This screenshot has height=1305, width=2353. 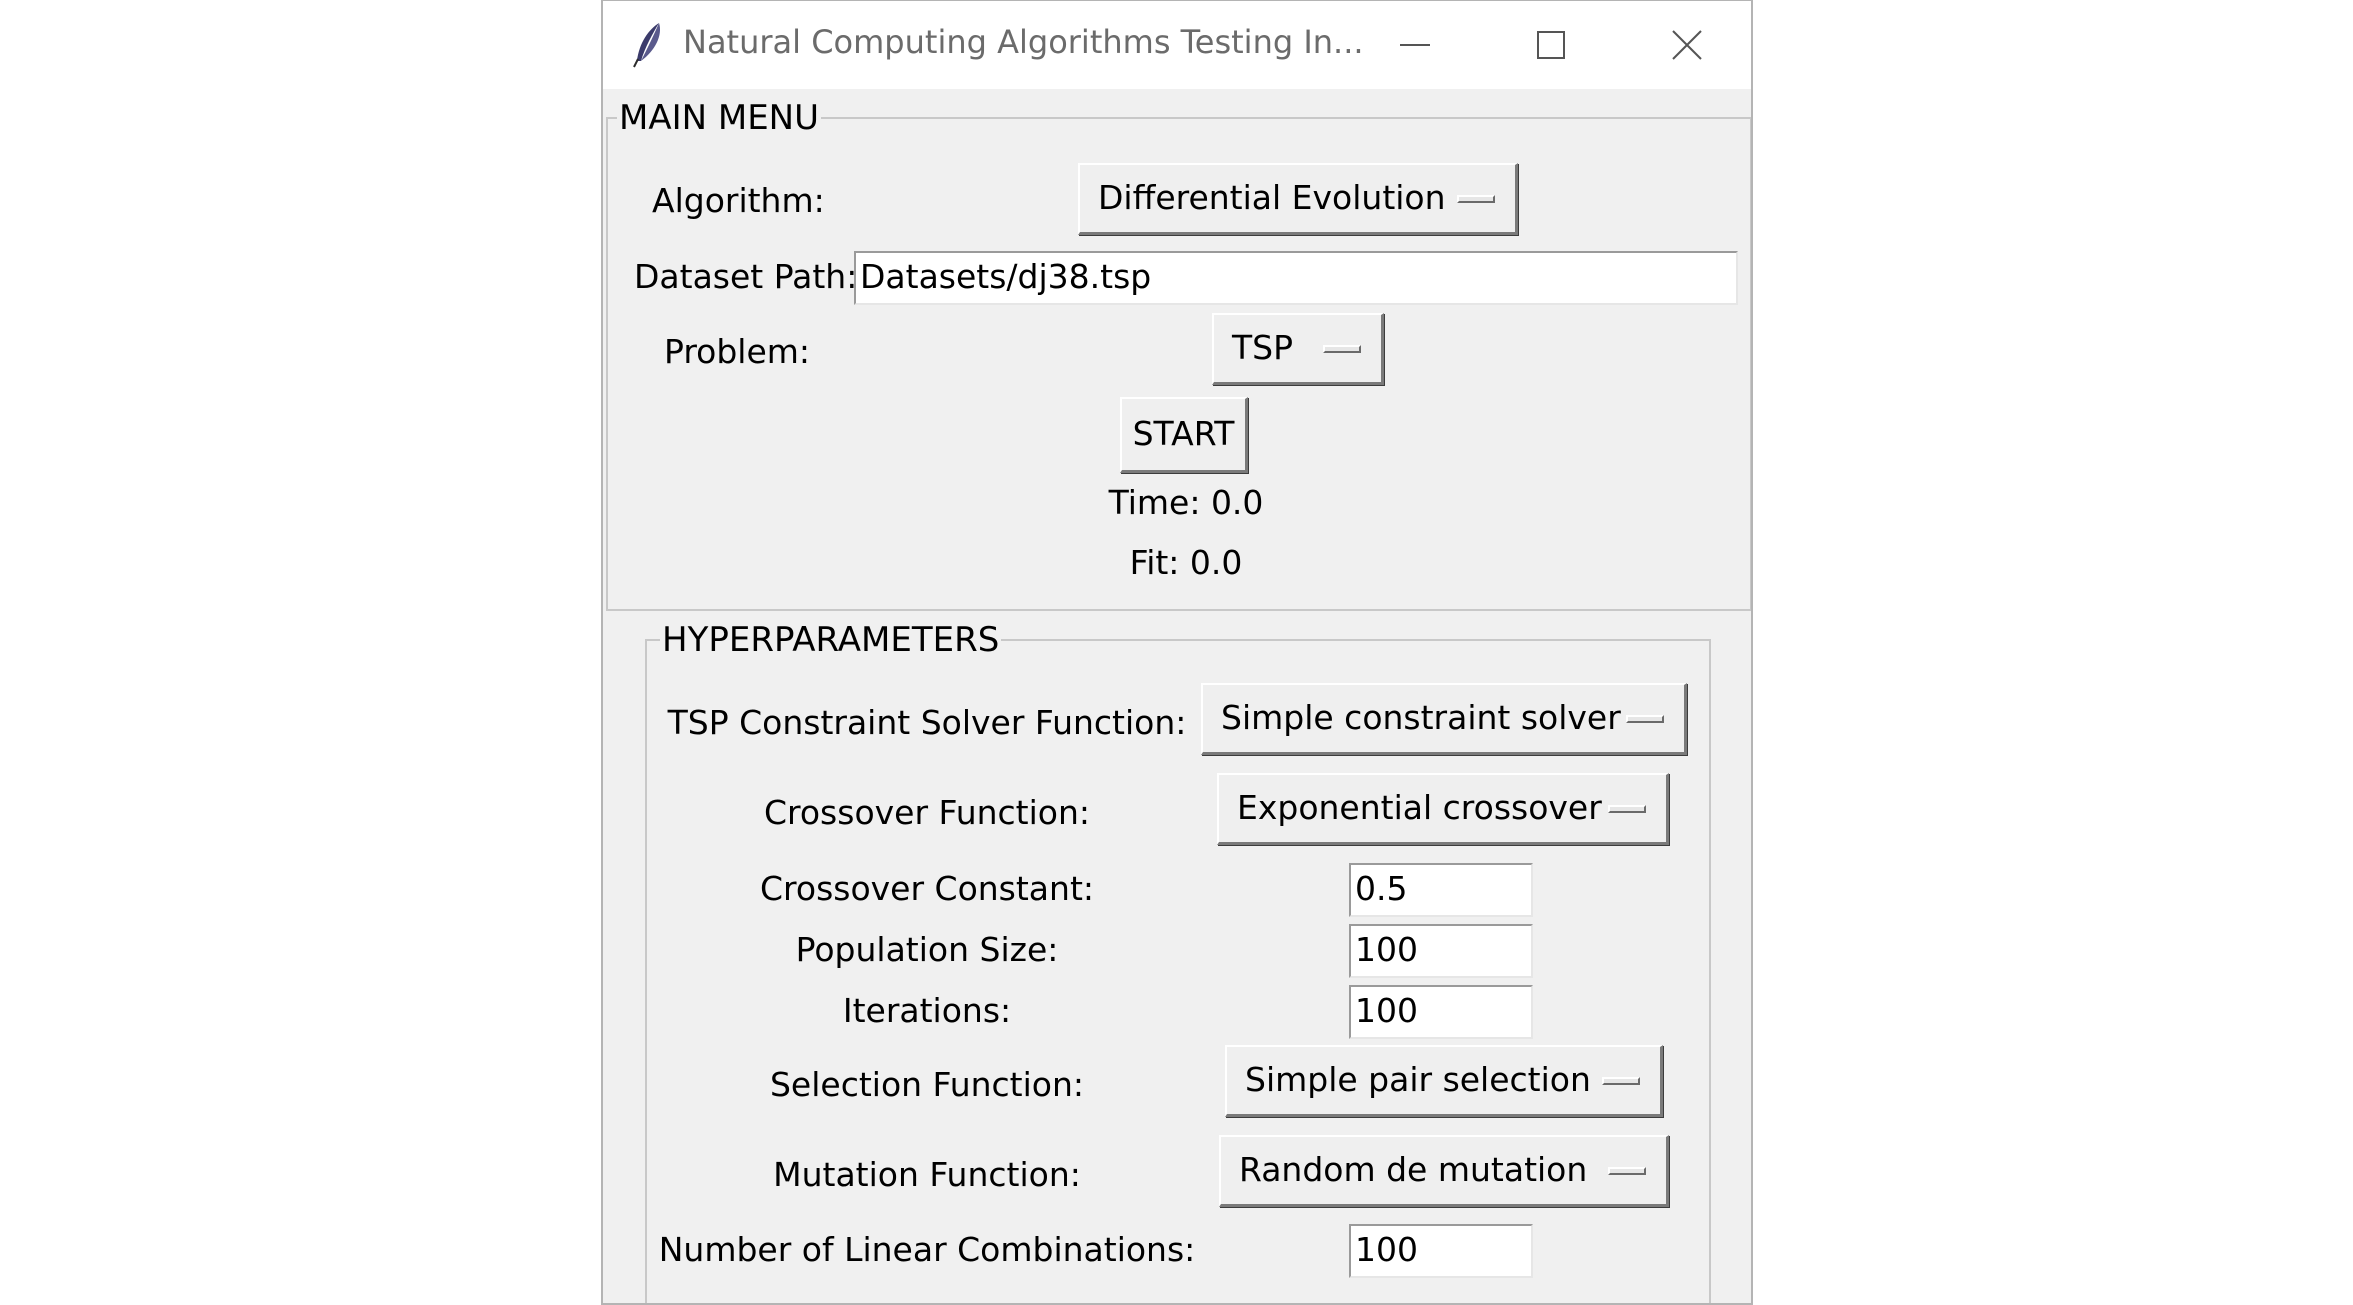 What do you see at coordinates (927, 1174) in the screenshot?
I see `mutation-function-label: Mutation Function:` at bounding box center [927, 1174].